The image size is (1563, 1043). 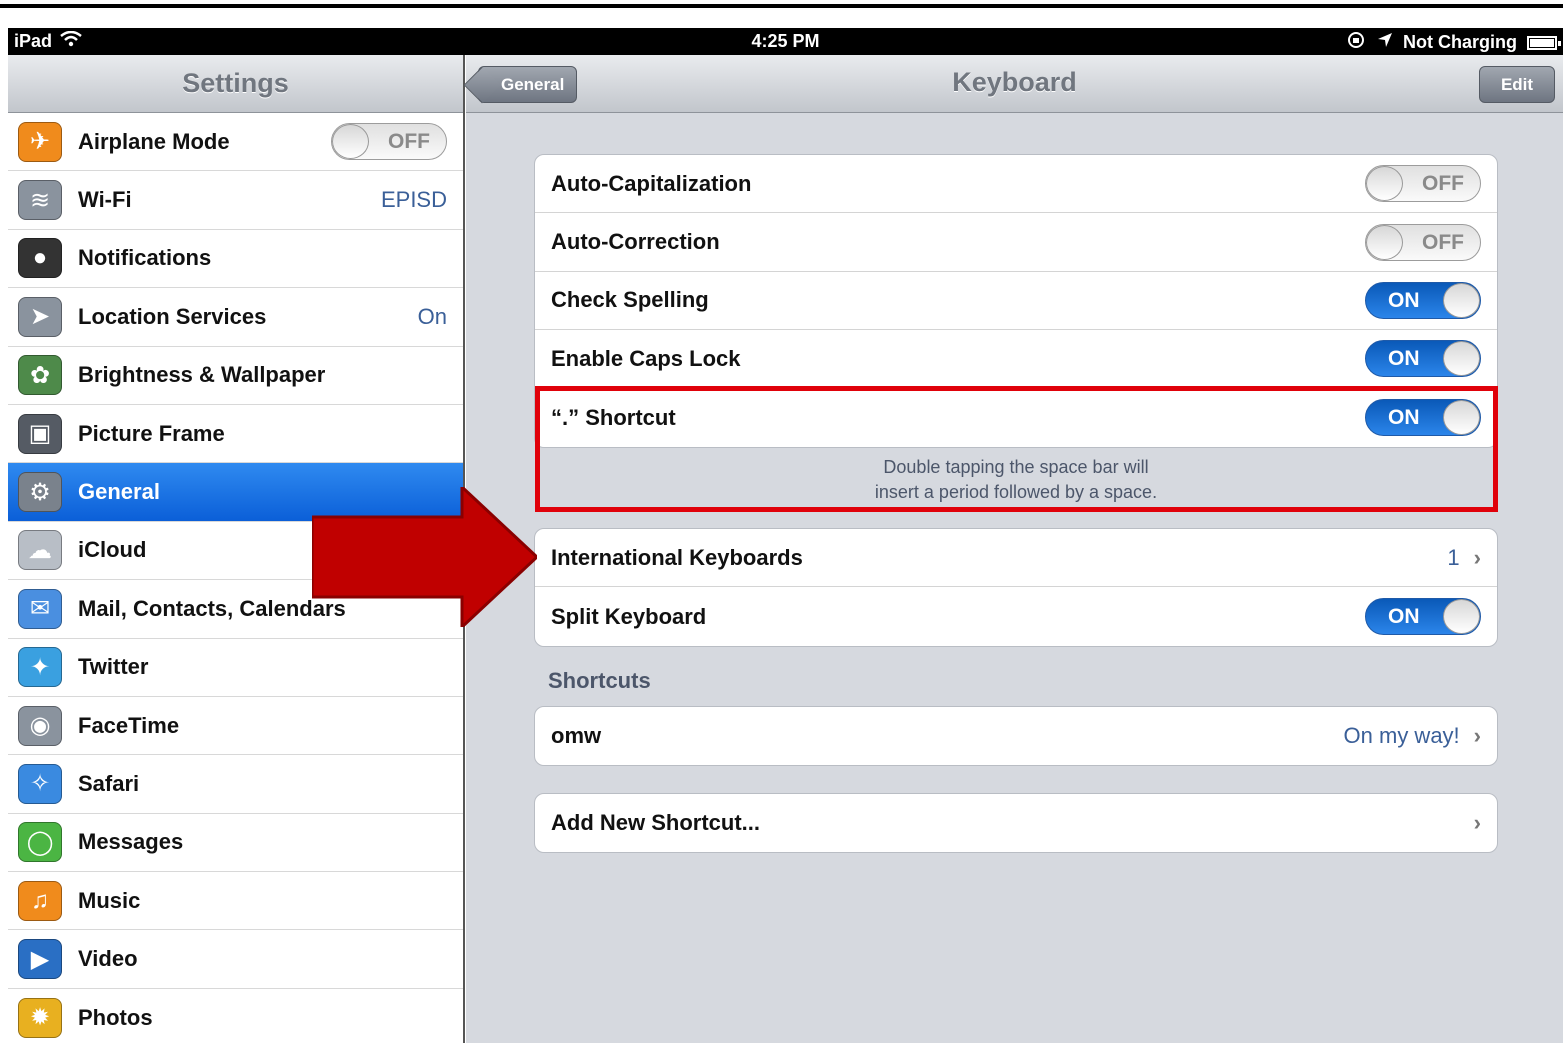 I want to click on add-new-shortcut-row: Add New Shortcut... ›, so click(x=1016, y=823).